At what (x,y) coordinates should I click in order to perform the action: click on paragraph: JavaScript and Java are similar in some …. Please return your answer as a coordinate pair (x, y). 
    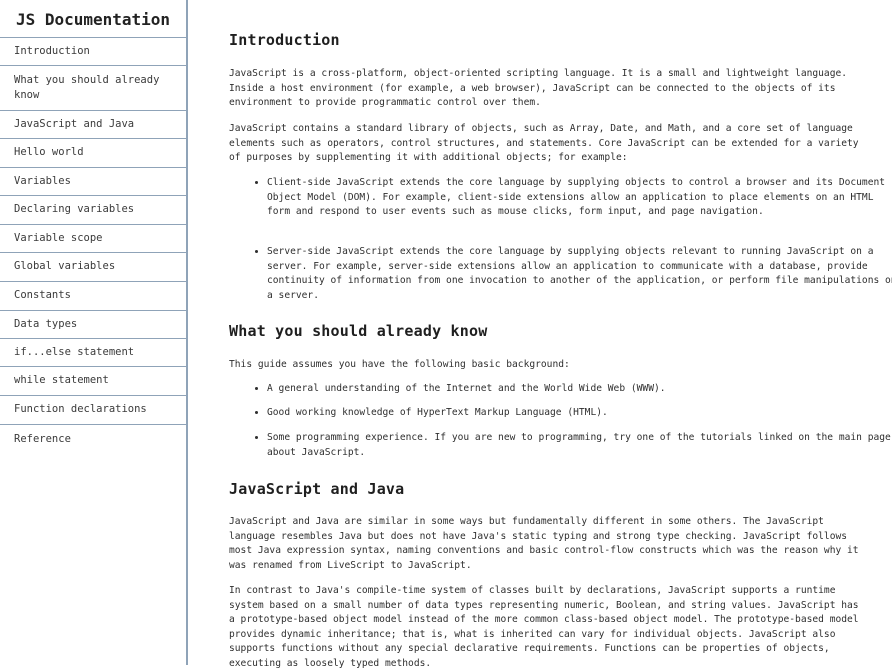
    Looking at the image, I should click on (544, 543).